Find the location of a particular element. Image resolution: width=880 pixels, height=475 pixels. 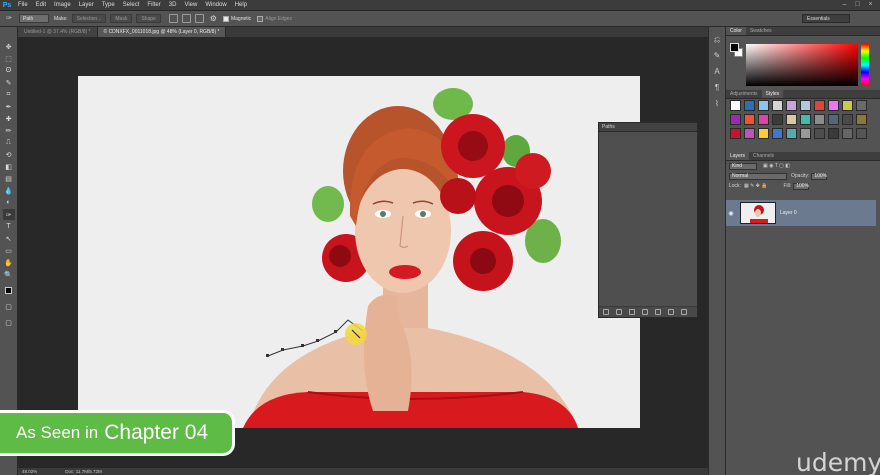

brush-icon: ✏ is located at coordinates (9, 130).